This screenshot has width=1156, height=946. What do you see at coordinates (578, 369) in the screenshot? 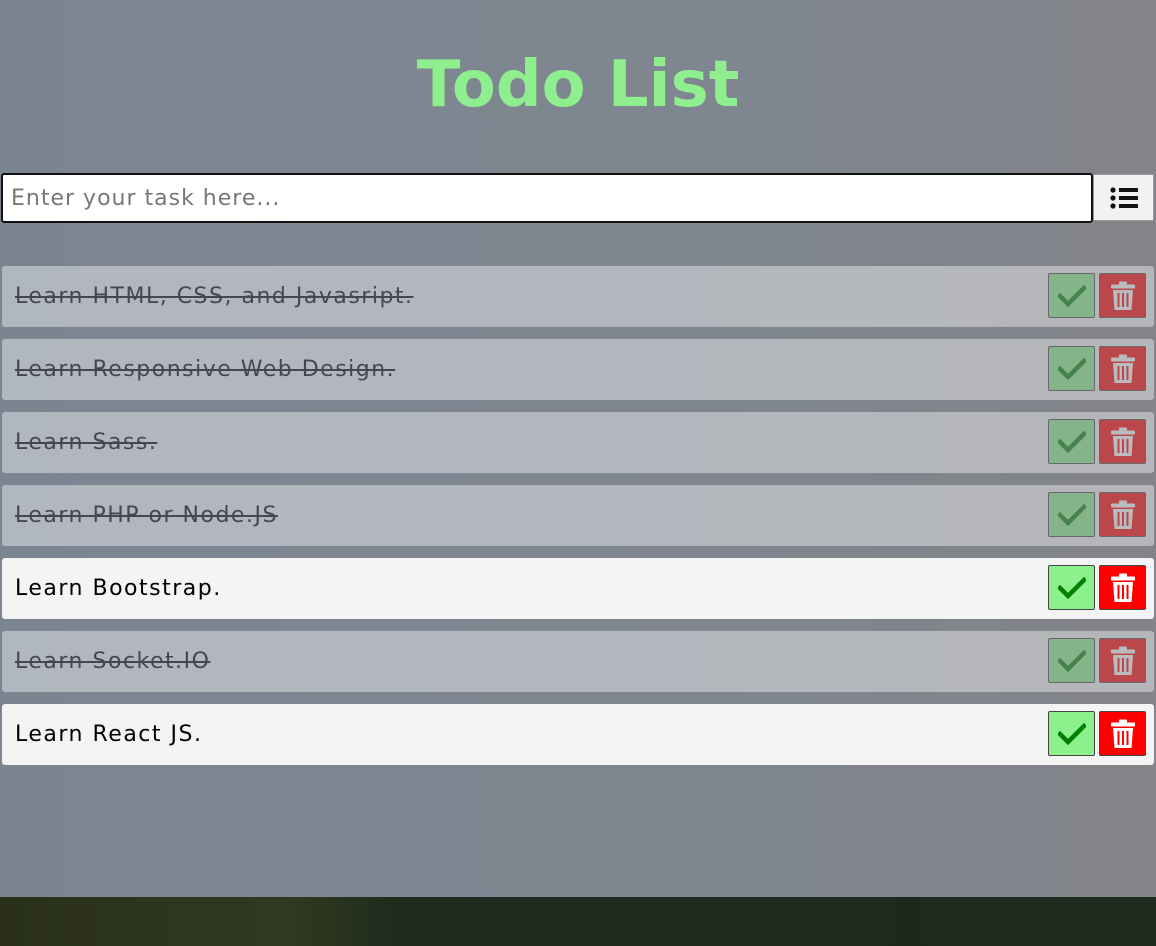
I see `todo-item: Learn Responsive Web Design.` at bounding box center [578, 369].